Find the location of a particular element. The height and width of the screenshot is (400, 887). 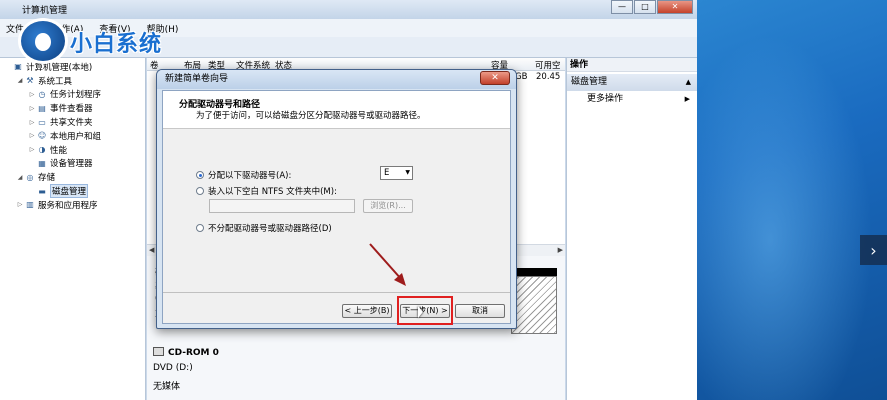

folder-path-input is located at coordinates (282, 206).